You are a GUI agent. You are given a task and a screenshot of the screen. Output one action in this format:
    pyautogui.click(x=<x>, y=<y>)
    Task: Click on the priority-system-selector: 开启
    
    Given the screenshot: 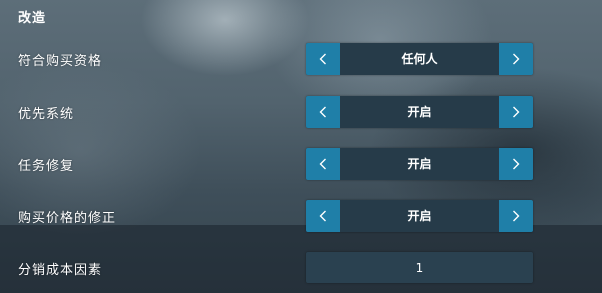 What is the action you would take?
    pyautogui.click(x=419, y=112)
    